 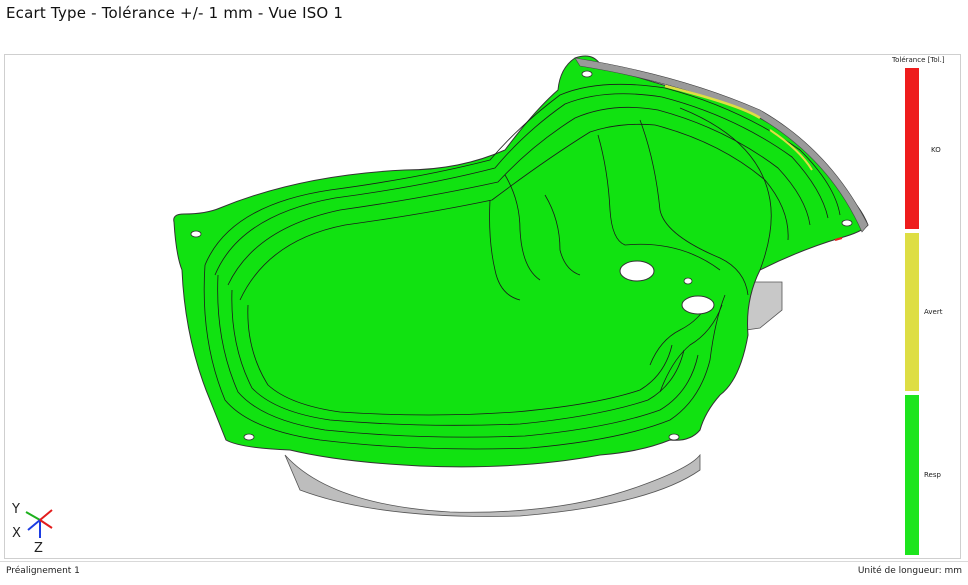 What do you see at coordinates (918, 60) in the screenshot?
I see `legend-title: Tolérance [Tol.]` at bounding box center [918, 60].